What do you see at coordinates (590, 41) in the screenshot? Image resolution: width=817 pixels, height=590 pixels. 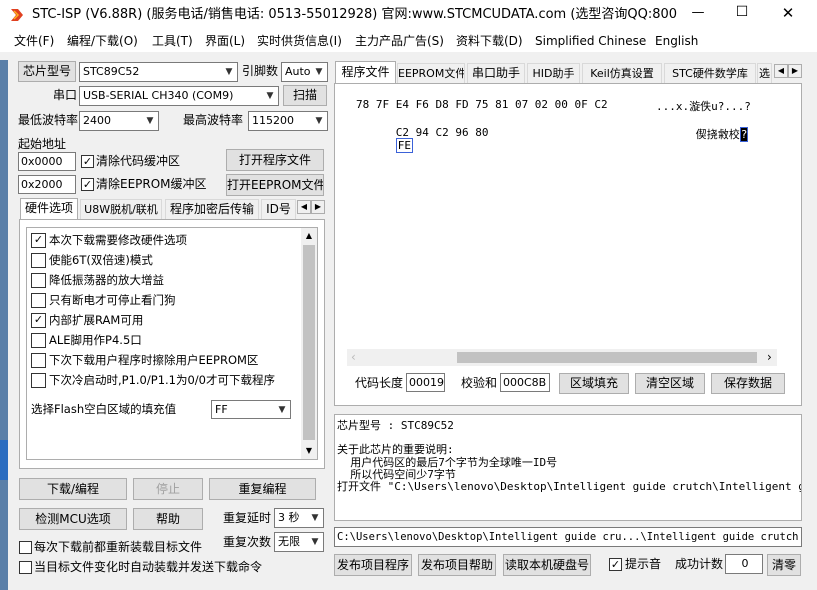 I see `menu-simplified-chinese: Simplified Chinese` at bounding box center [590, 41].